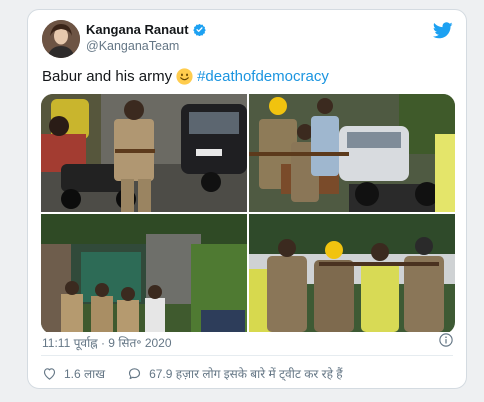 The height and width of the screenshot is (402, 484). Describe the element at coordinates (107, 76) in the screenshot. I see `tweet-body: Babur and his army` at that location.